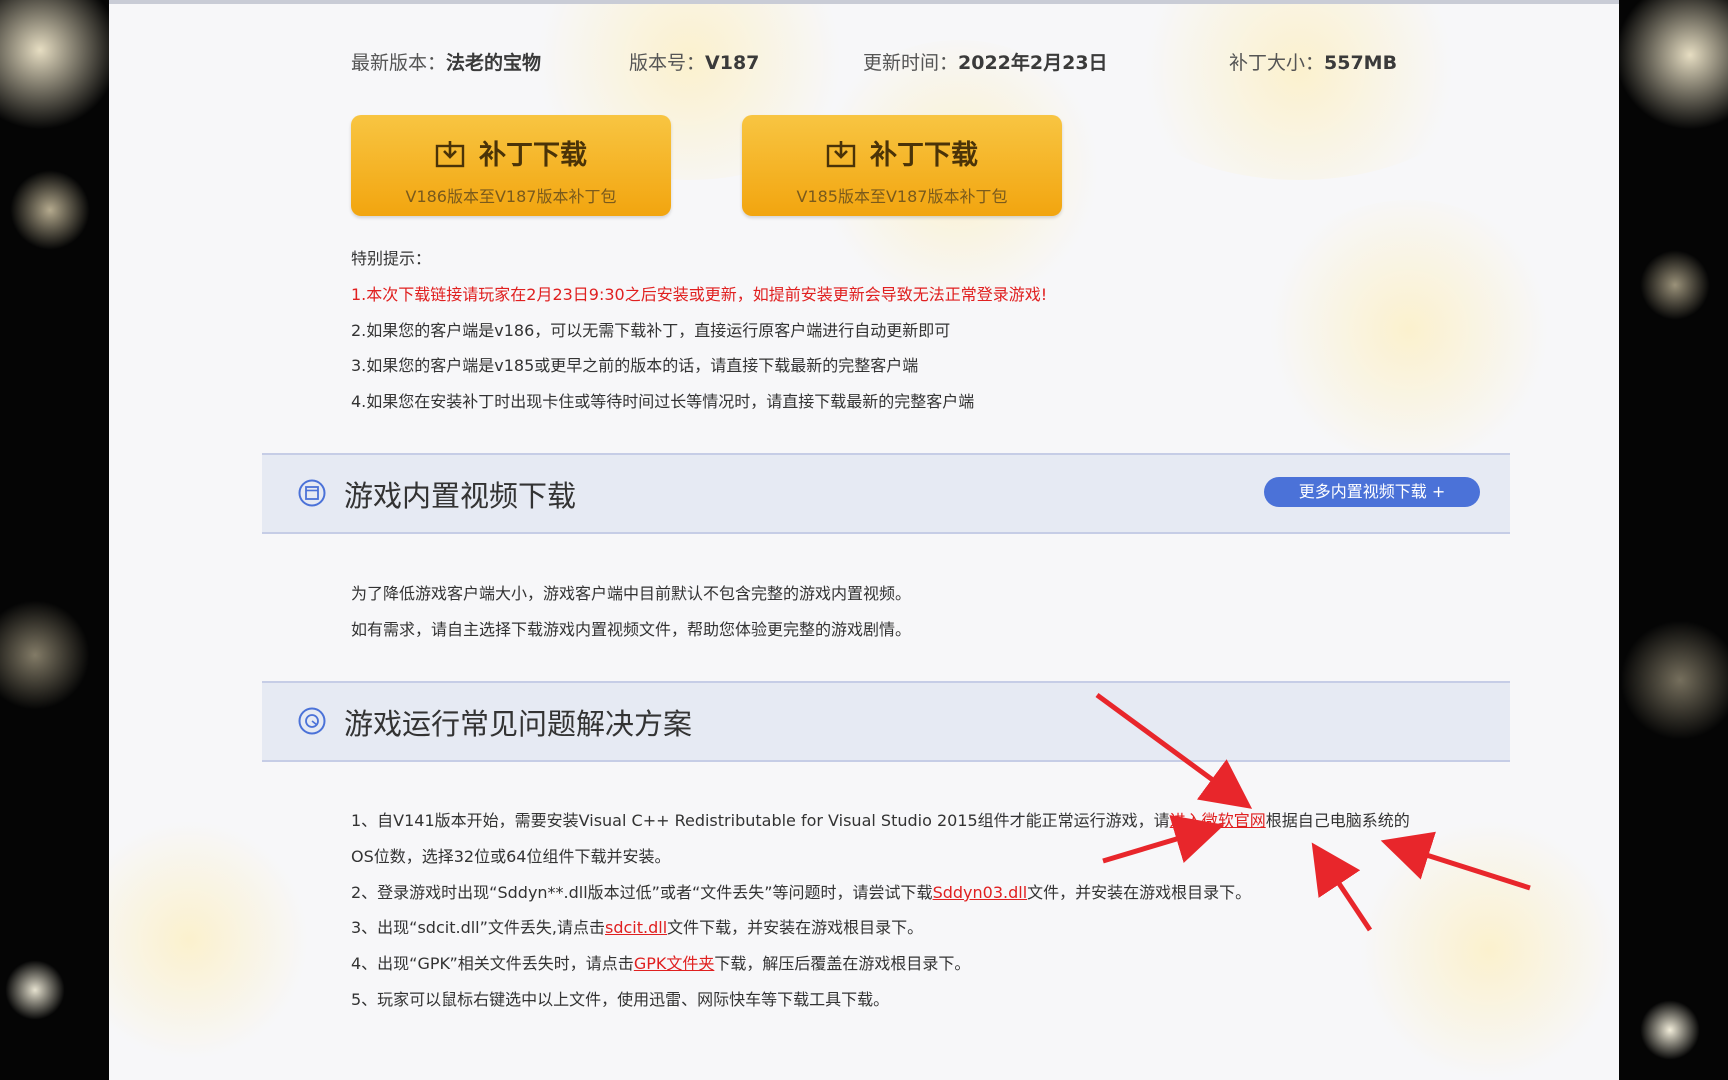 The image size is (1728, 1080). What do you see at coordinates (1372, 492) in the screenshot?
I see `more-videos-button: 更多内置视频下载 +` at bounding box center [1372, 492].